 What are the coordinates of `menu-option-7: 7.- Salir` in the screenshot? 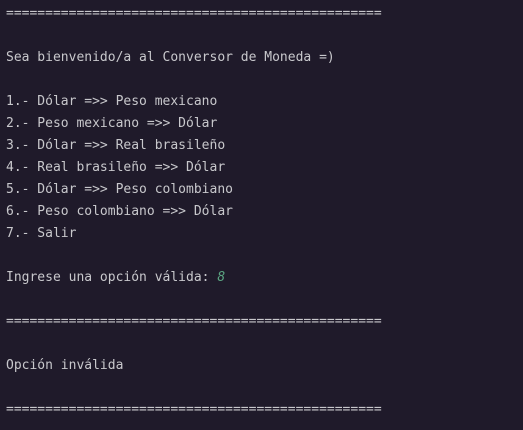 It's located at (41, 233).